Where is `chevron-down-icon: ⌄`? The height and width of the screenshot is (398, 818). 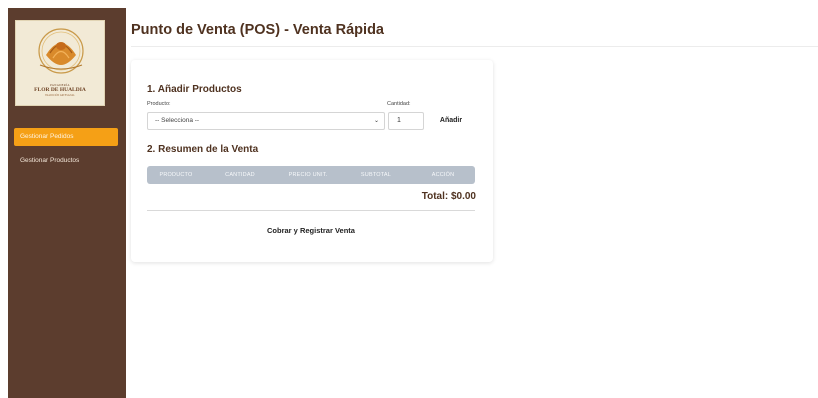 chevron-down-icon: ⌄ is located at coordinates (376, 121).